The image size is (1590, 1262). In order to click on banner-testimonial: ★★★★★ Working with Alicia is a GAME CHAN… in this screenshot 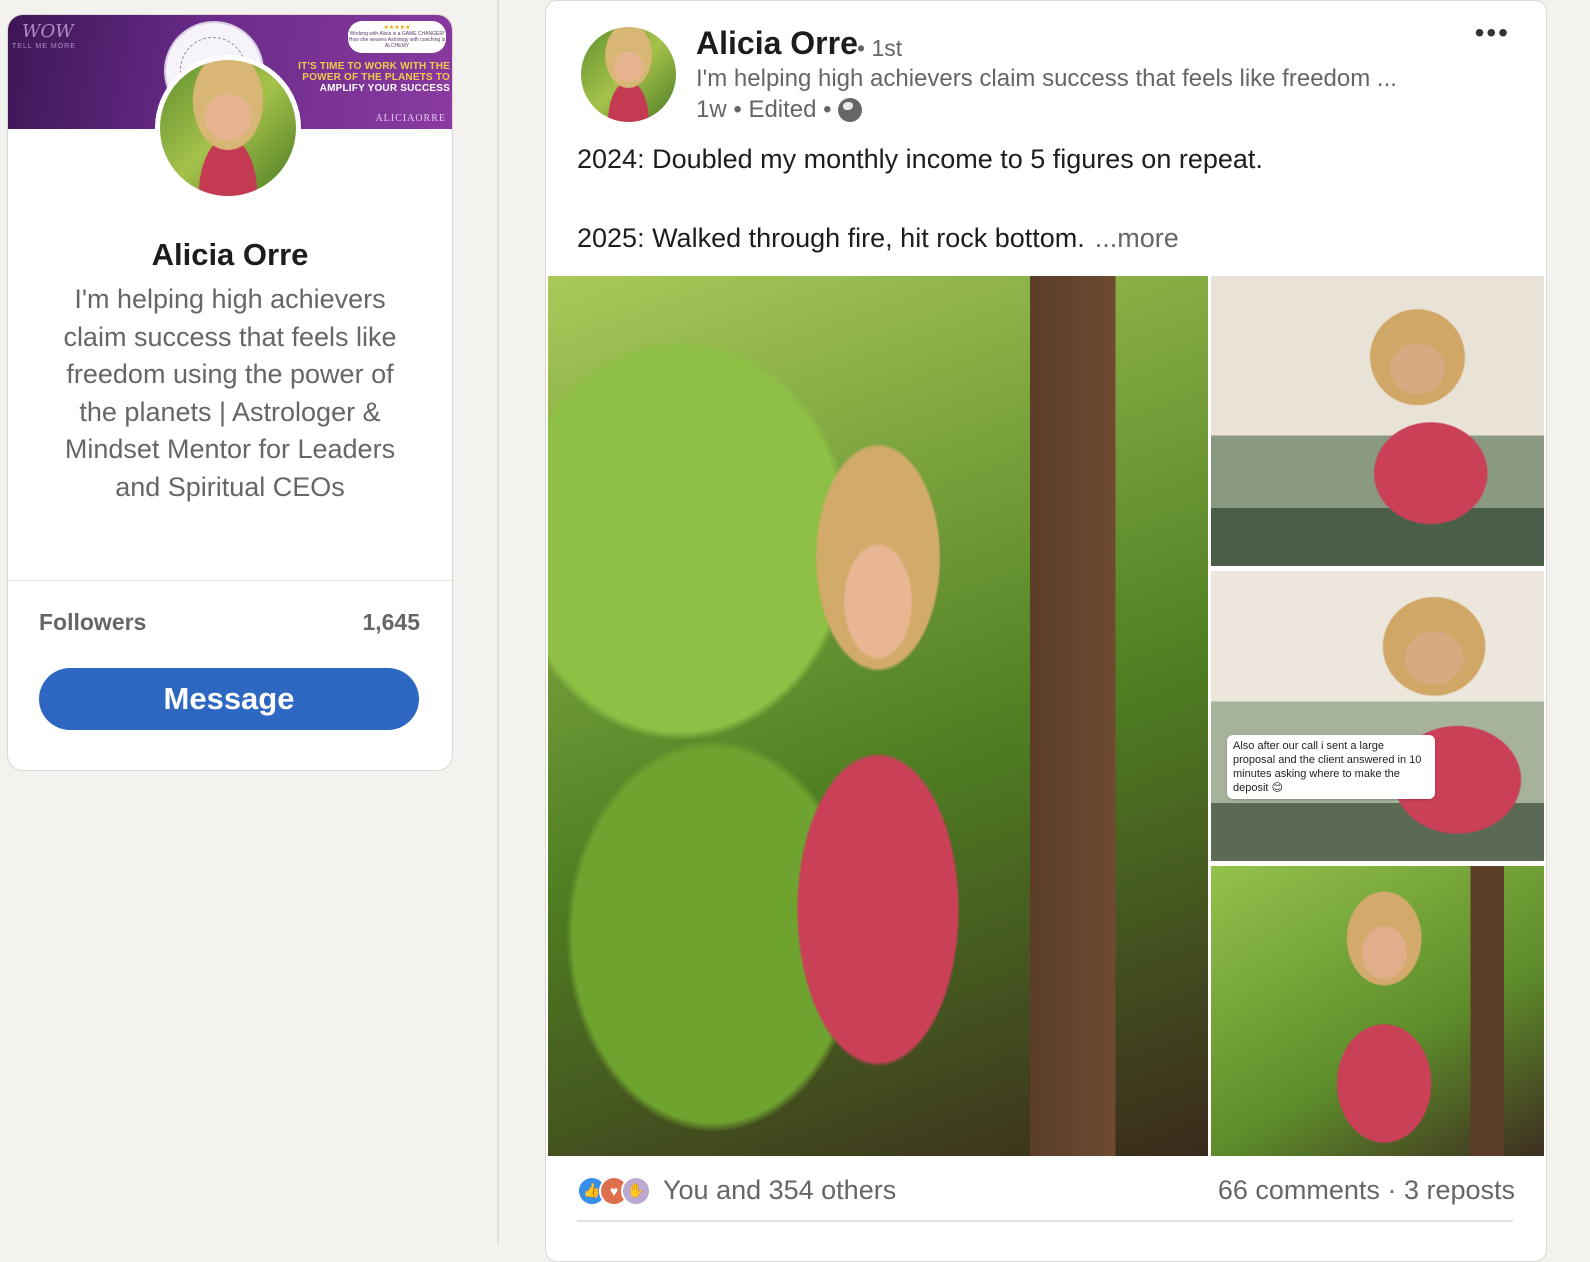, I will do `click(397, 37)`.